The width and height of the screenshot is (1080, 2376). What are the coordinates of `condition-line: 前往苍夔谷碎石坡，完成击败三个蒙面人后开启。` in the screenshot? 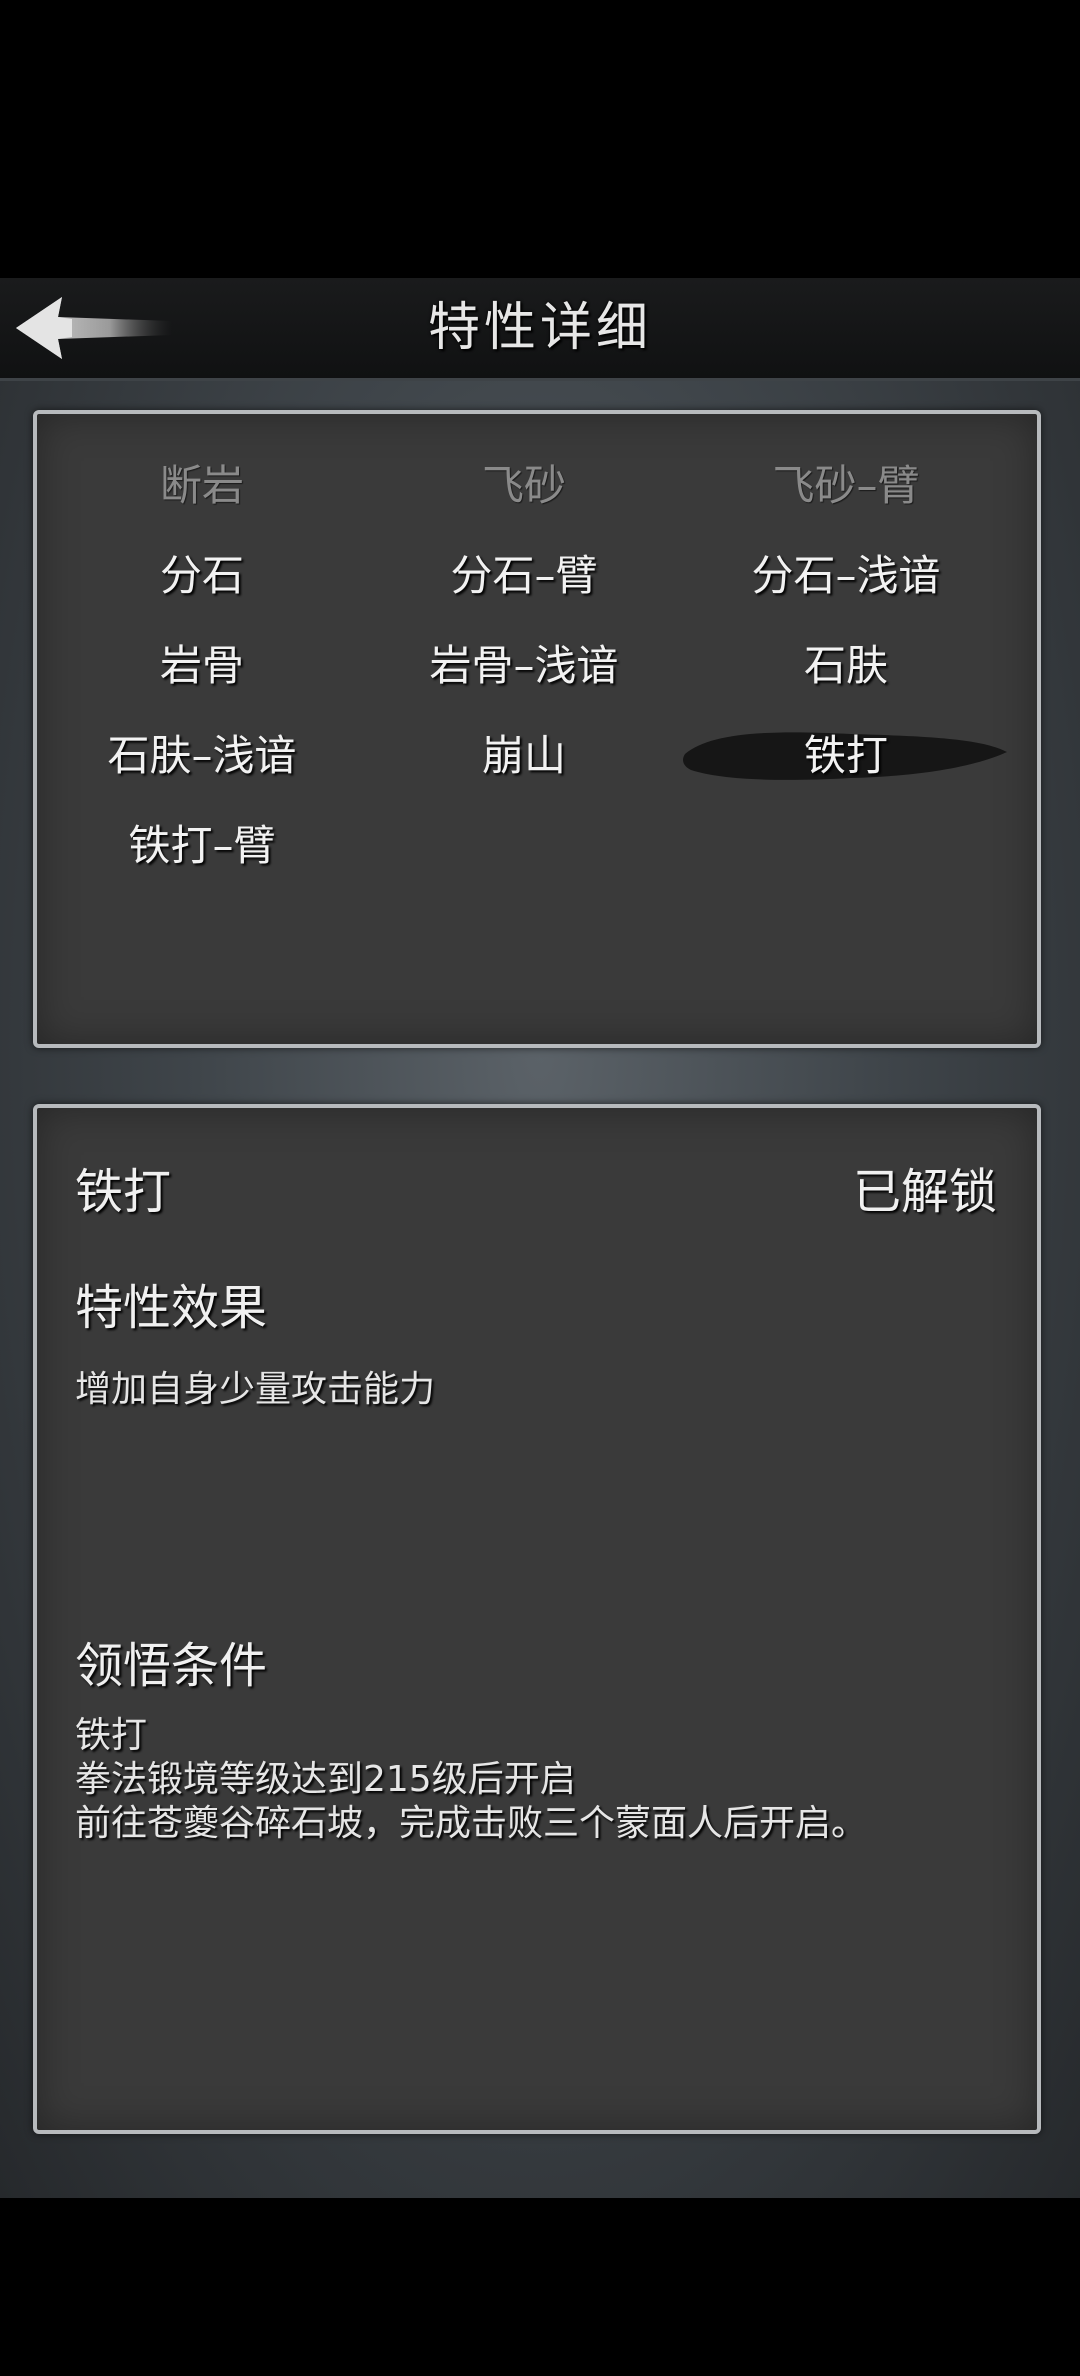 It's located at (471, 1823).